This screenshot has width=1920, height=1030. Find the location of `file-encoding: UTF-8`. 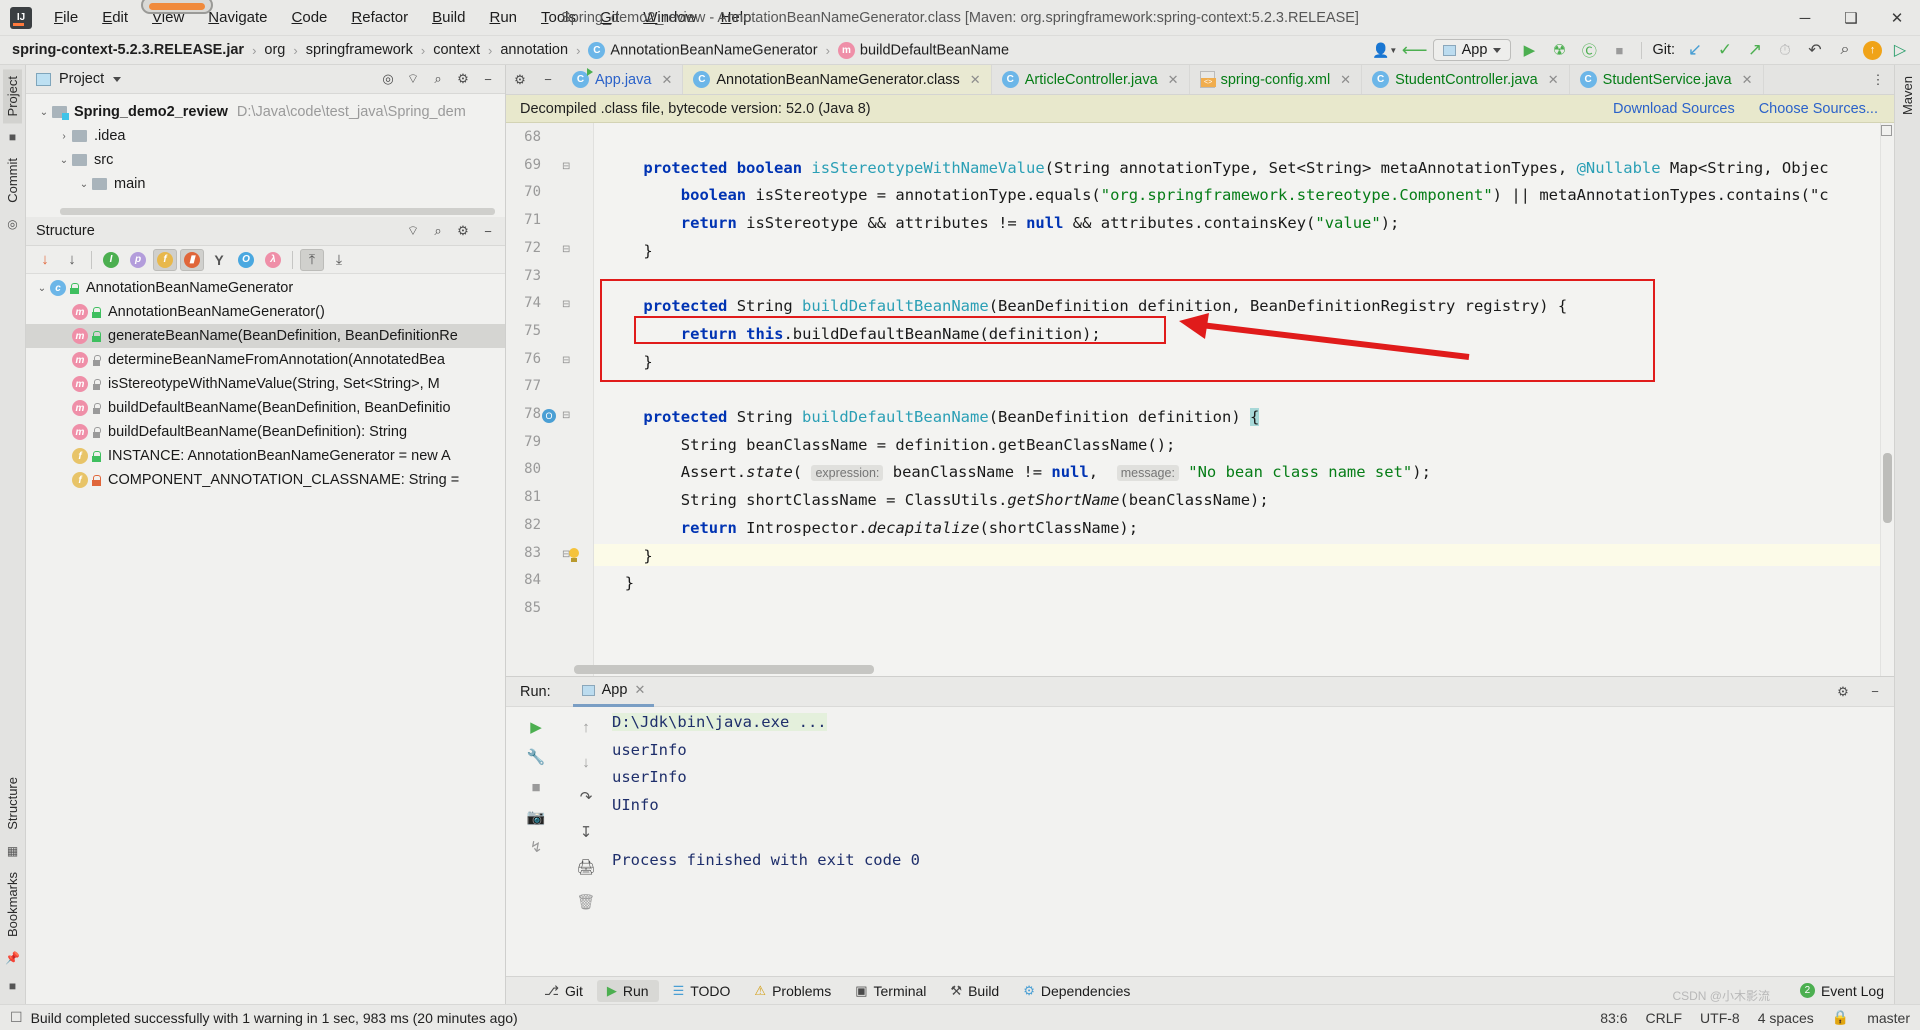

file-encoding: UTF-8 is located at coordinates (1720, 1018).